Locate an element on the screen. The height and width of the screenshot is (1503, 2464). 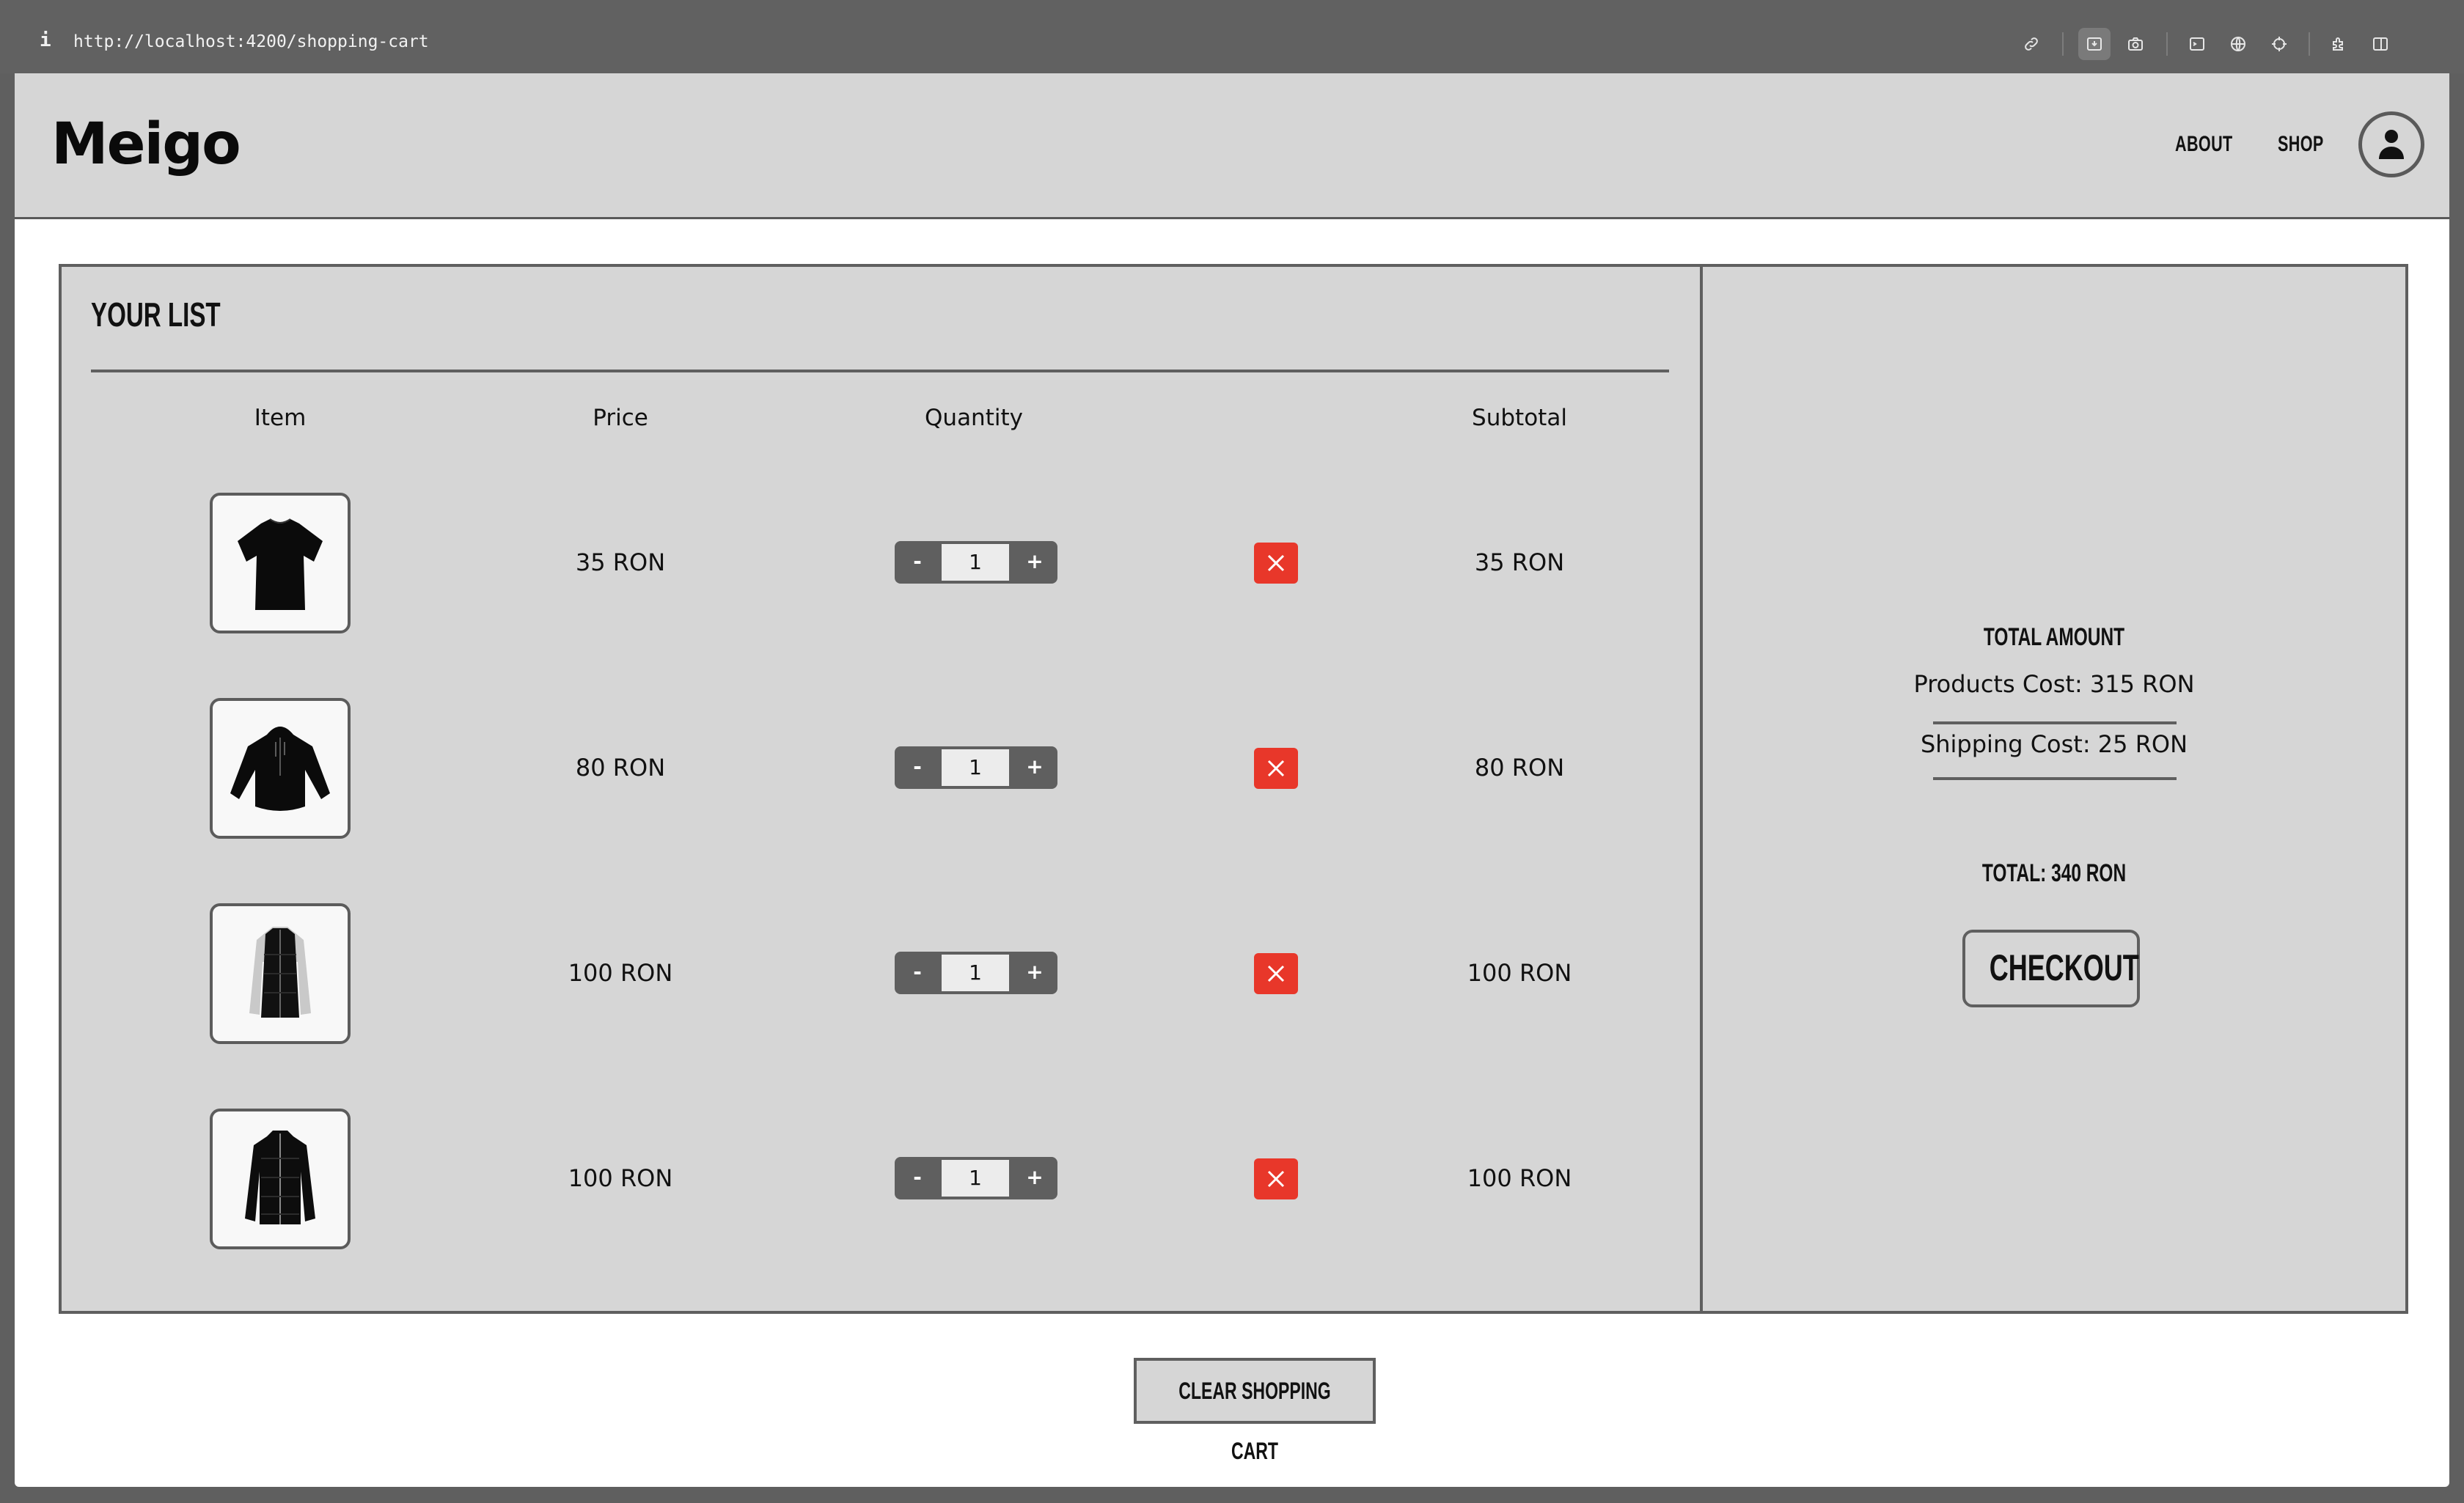
black-hoodie-image is located at coordinates (280, 769).